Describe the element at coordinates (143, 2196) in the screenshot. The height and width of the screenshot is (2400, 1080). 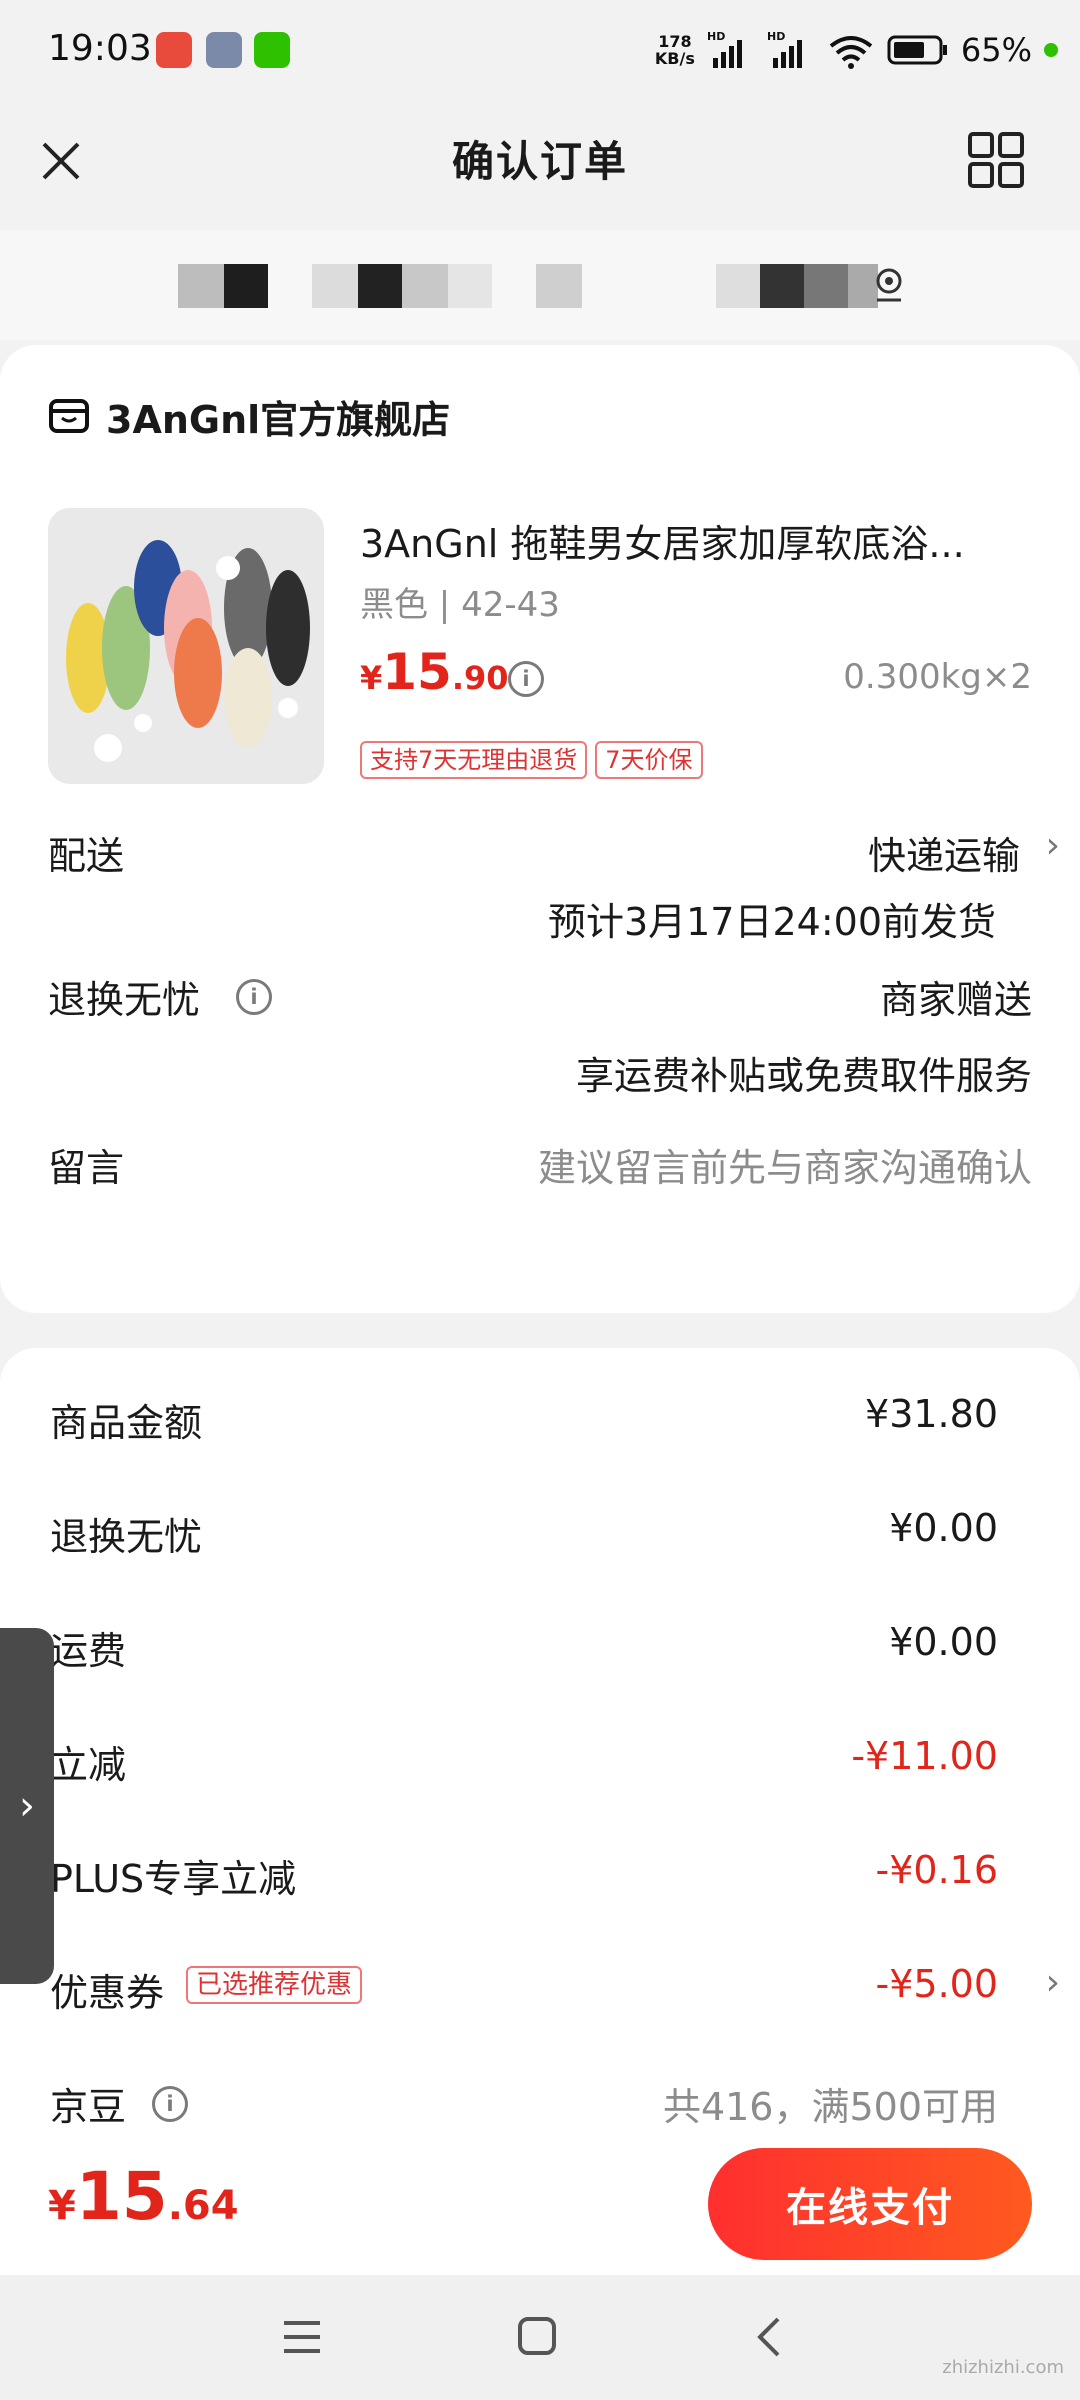
I see `total-price: ¥15.64` at that location.